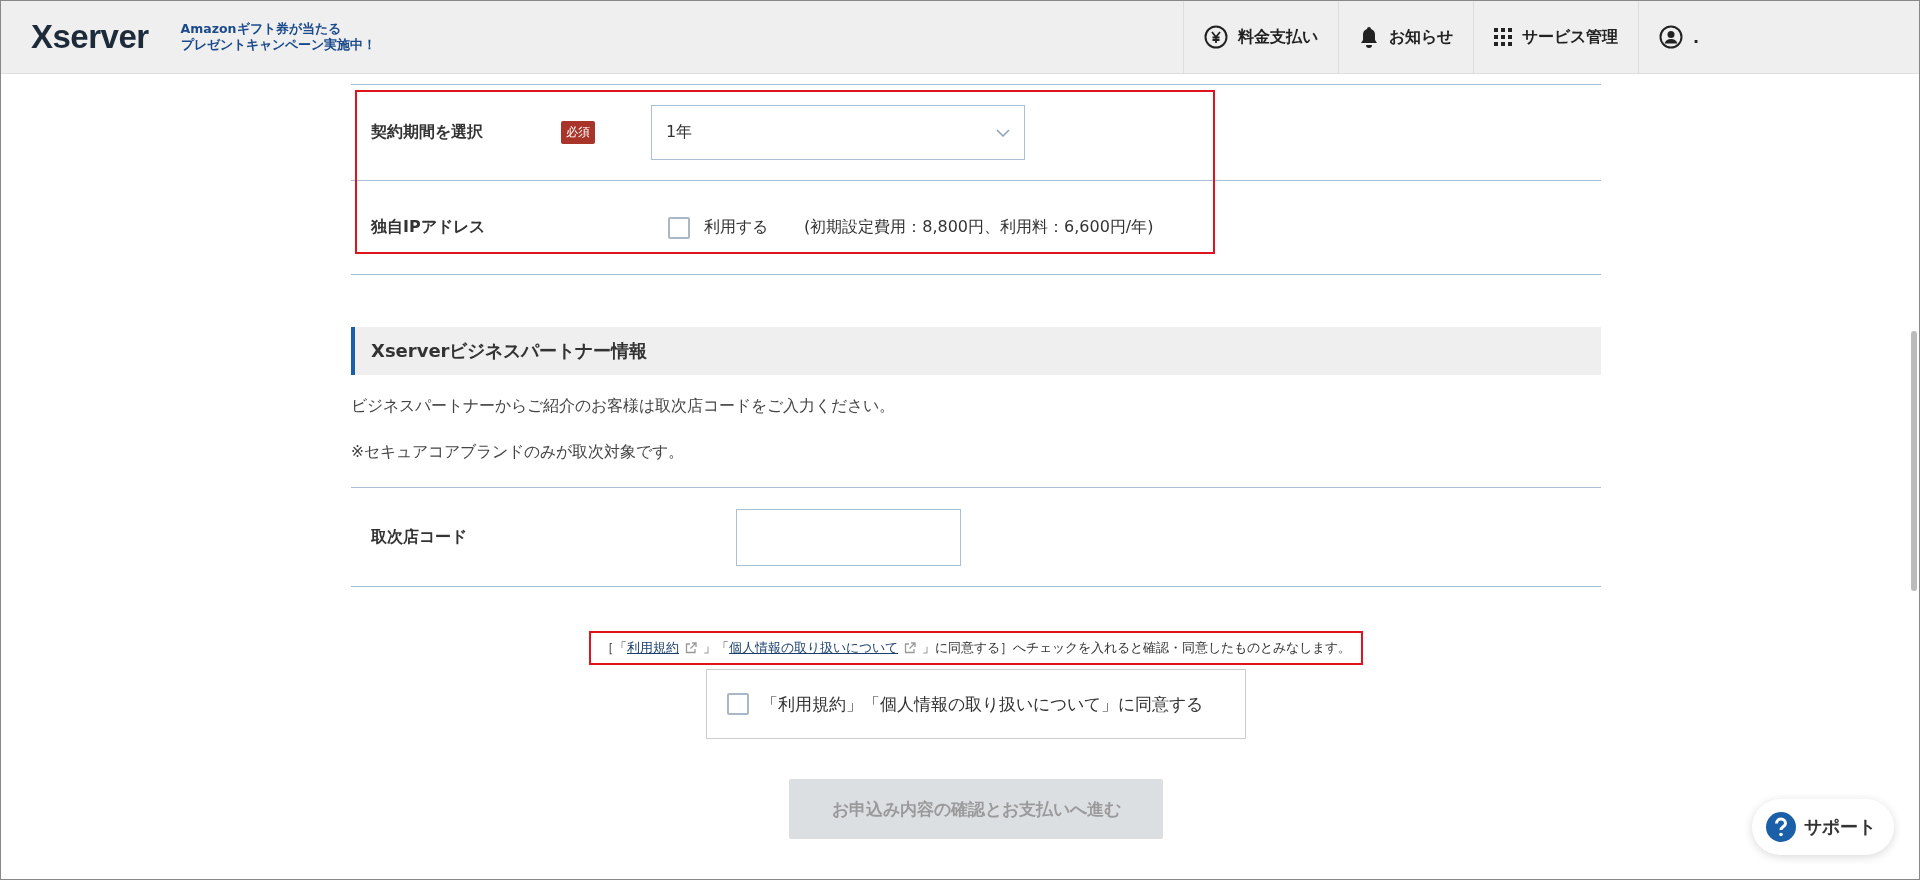 This screenshot has height=880, width=1920. Describe the element at coordinates (419, 537) in the screenshot. I see `field-label: 取次店コード` at that location.